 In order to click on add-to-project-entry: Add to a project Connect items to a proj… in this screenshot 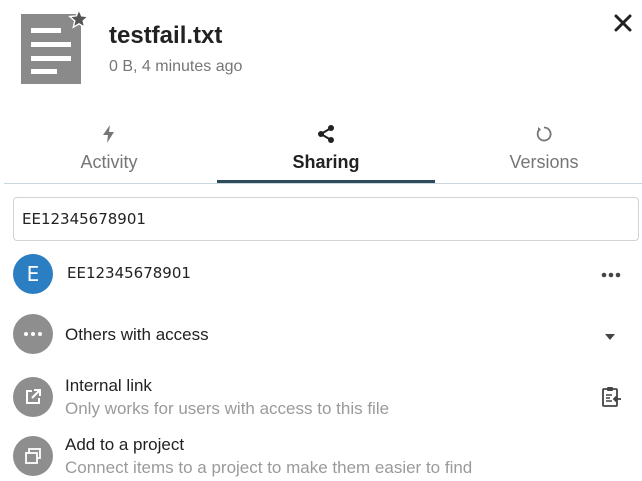, I will do `click(321, 456)`.